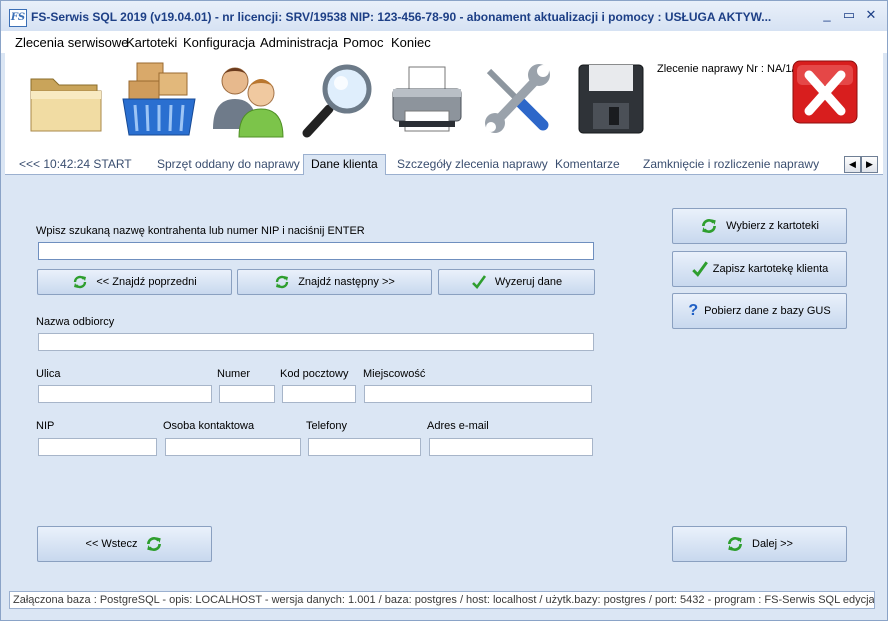  I want to click on tab-szczegoly: Szczegóły zlecenia naprawy, so click(472, 164).